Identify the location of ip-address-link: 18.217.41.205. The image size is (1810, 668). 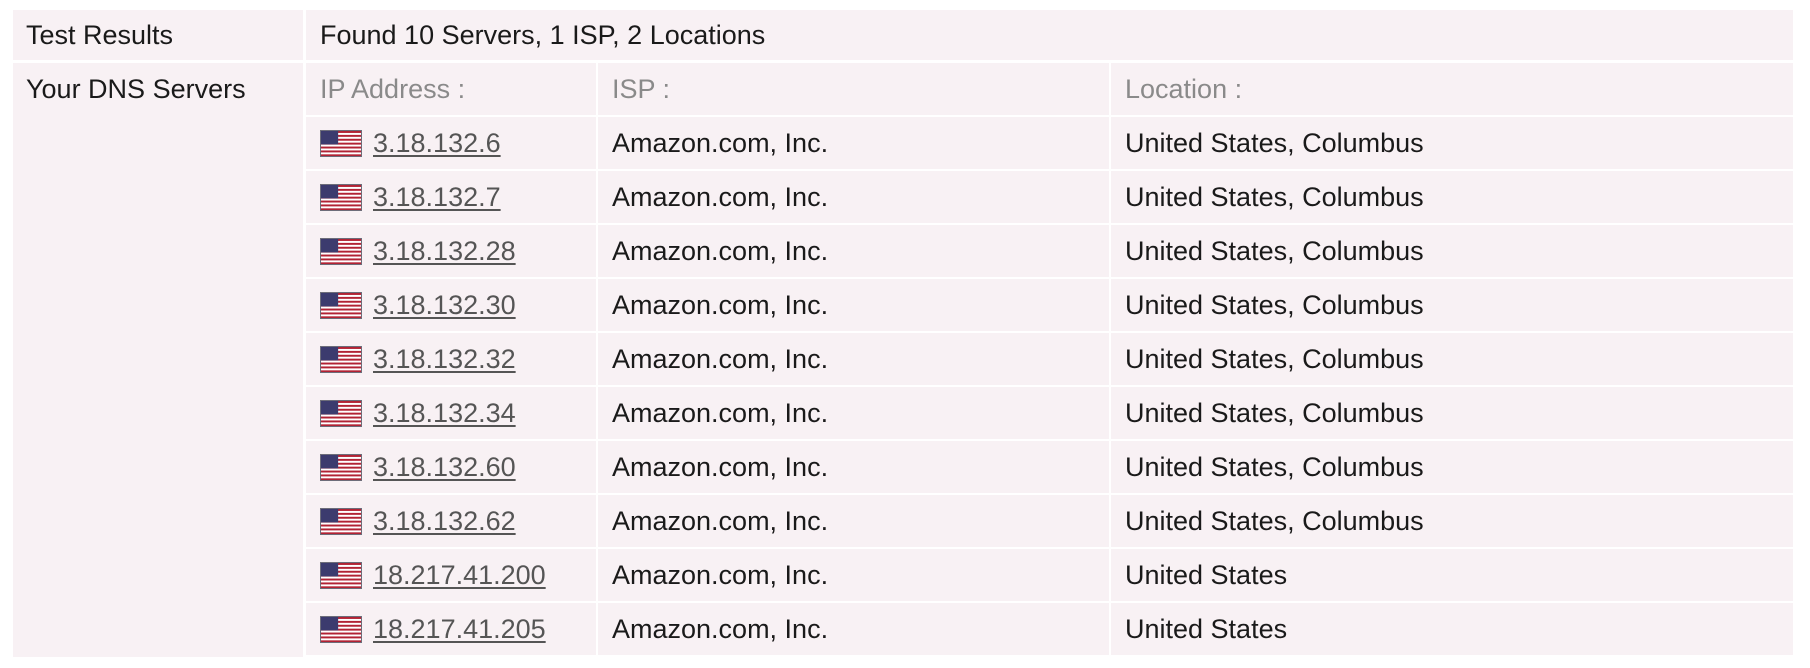
(459, 629).